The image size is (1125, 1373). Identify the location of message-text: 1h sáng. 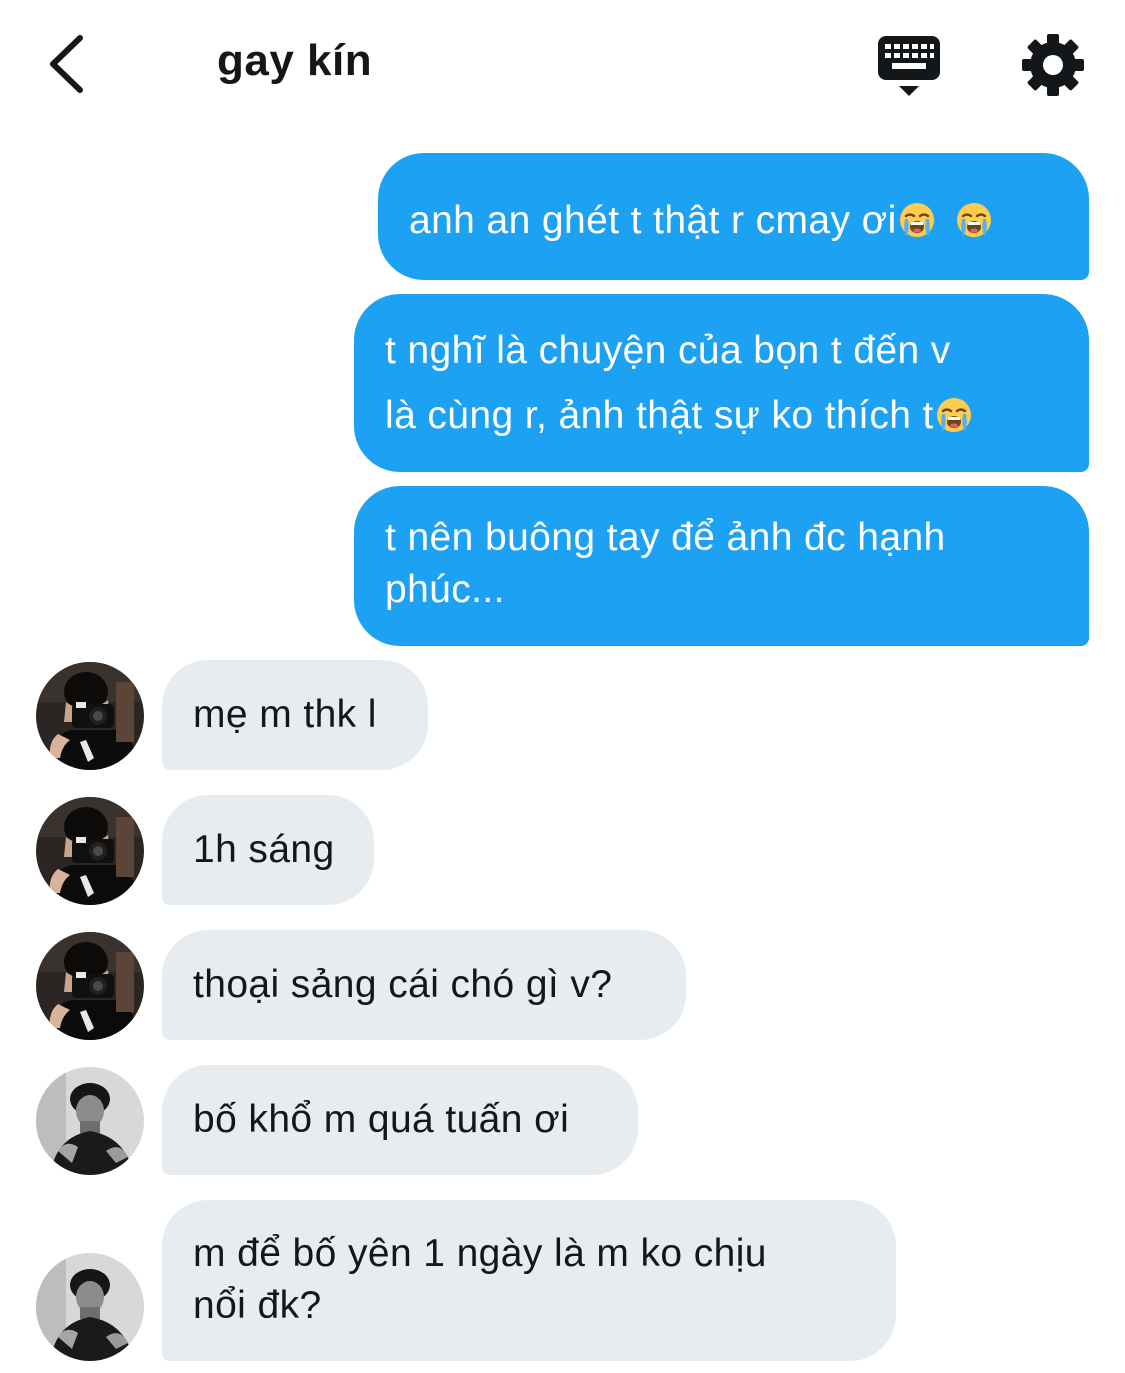
(264, 849).